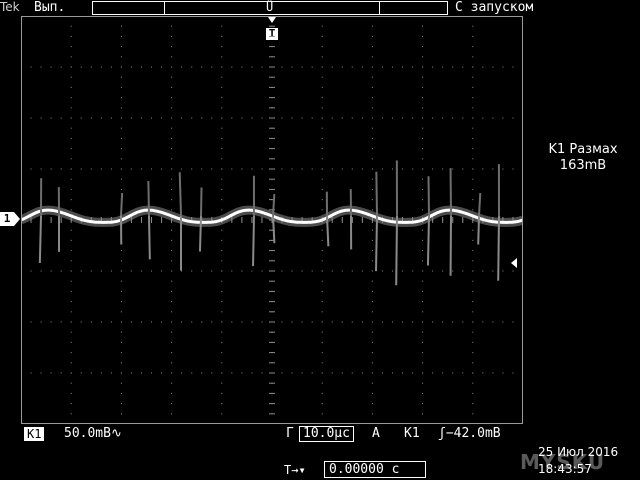 The height and width of the screenshot is (480, 640). Describe the element at coordinates (270, 7) in the screenshot. I see `trigger-position-icon: Ȗ` at that location.